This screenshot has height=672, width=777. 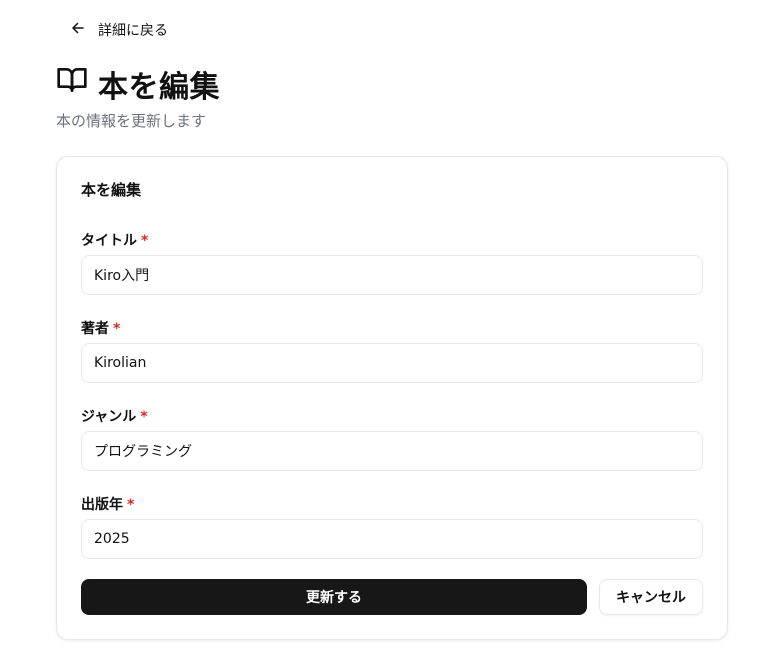 I want to click on genre-label: ジャンル *, so click(x=114, y=417).